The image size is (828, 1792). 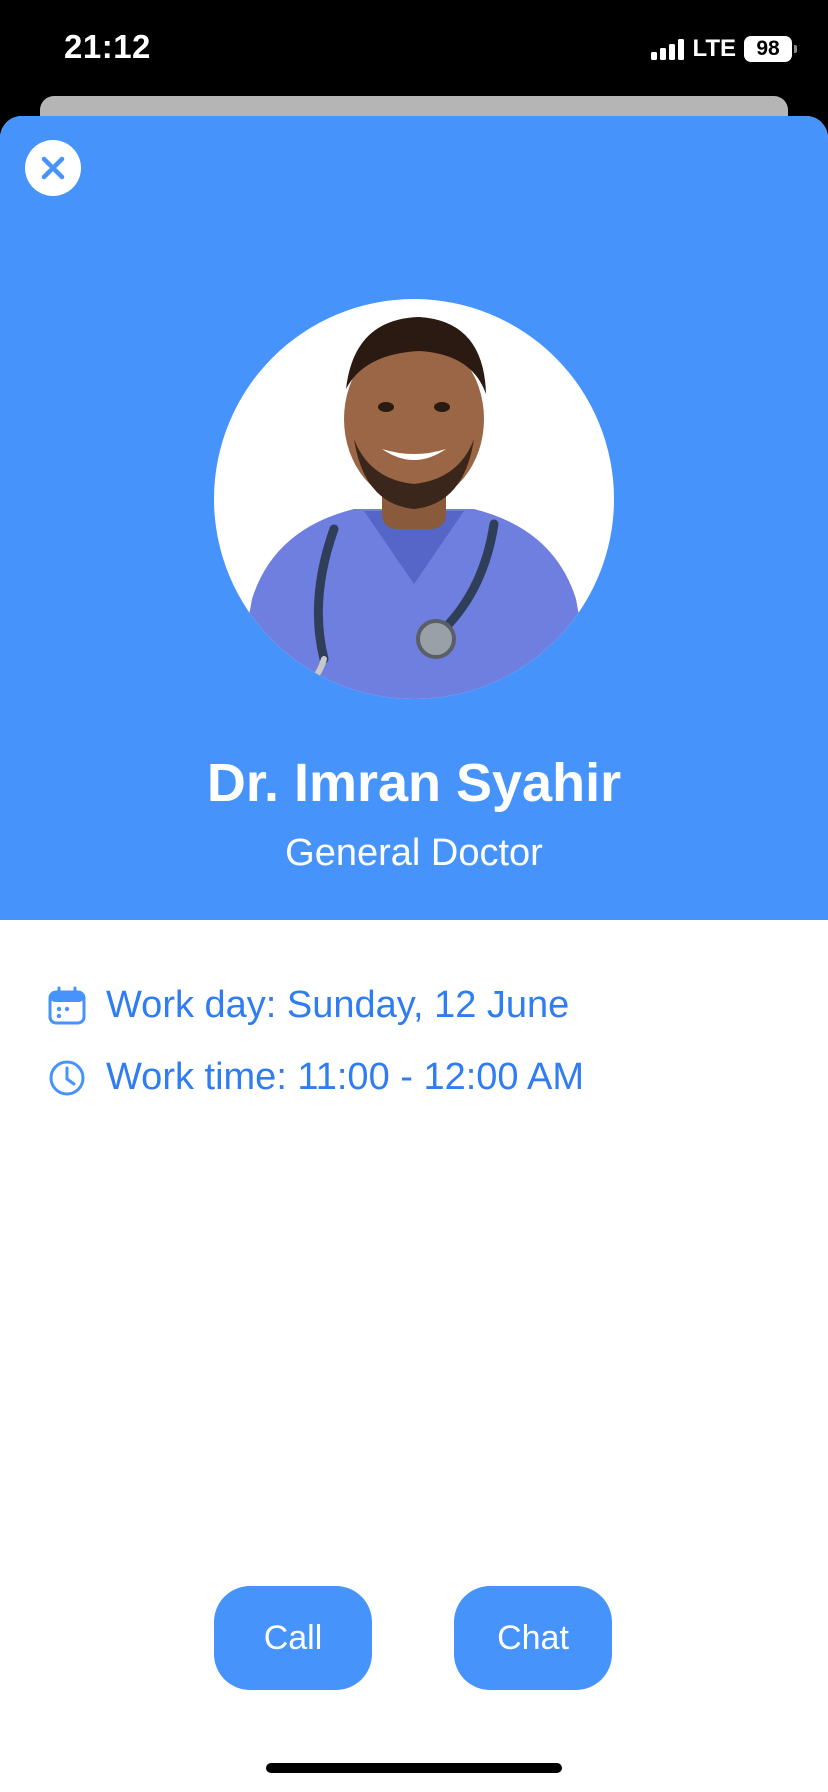 What do you see at coordinates (414, 783) in the screenshot?
I see `doctor-name: Dr. Imran Syahir` at bounding box center [414, 783].